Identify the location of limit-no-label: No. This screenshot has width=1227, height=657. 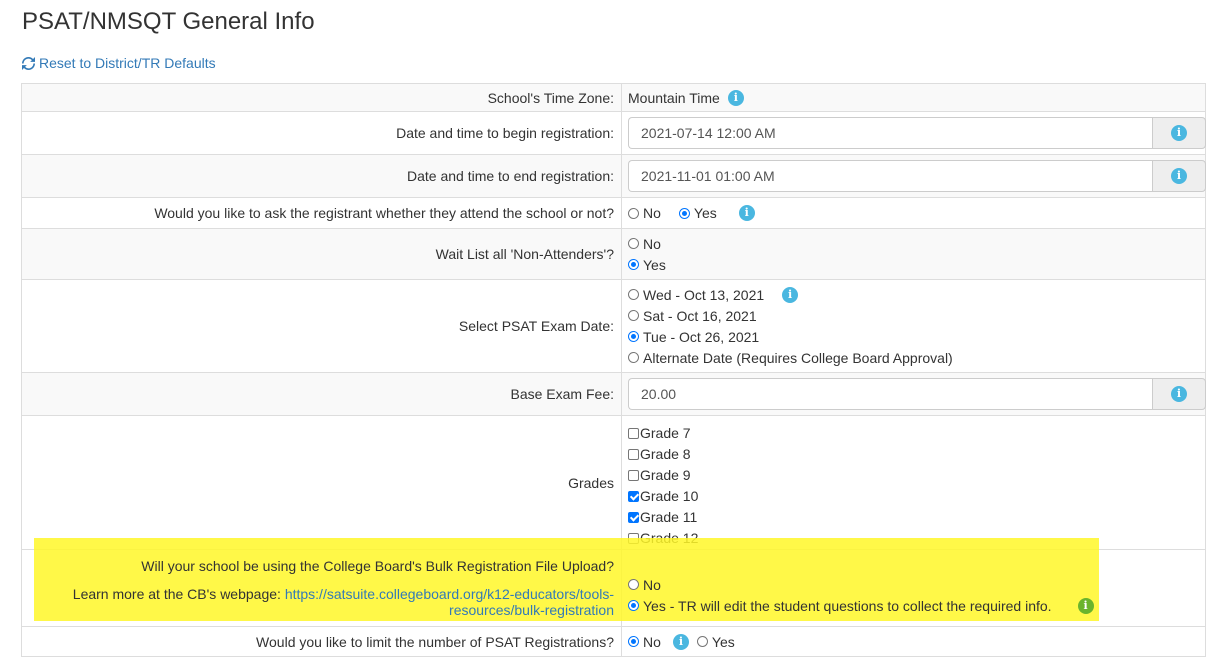
(652, 641).